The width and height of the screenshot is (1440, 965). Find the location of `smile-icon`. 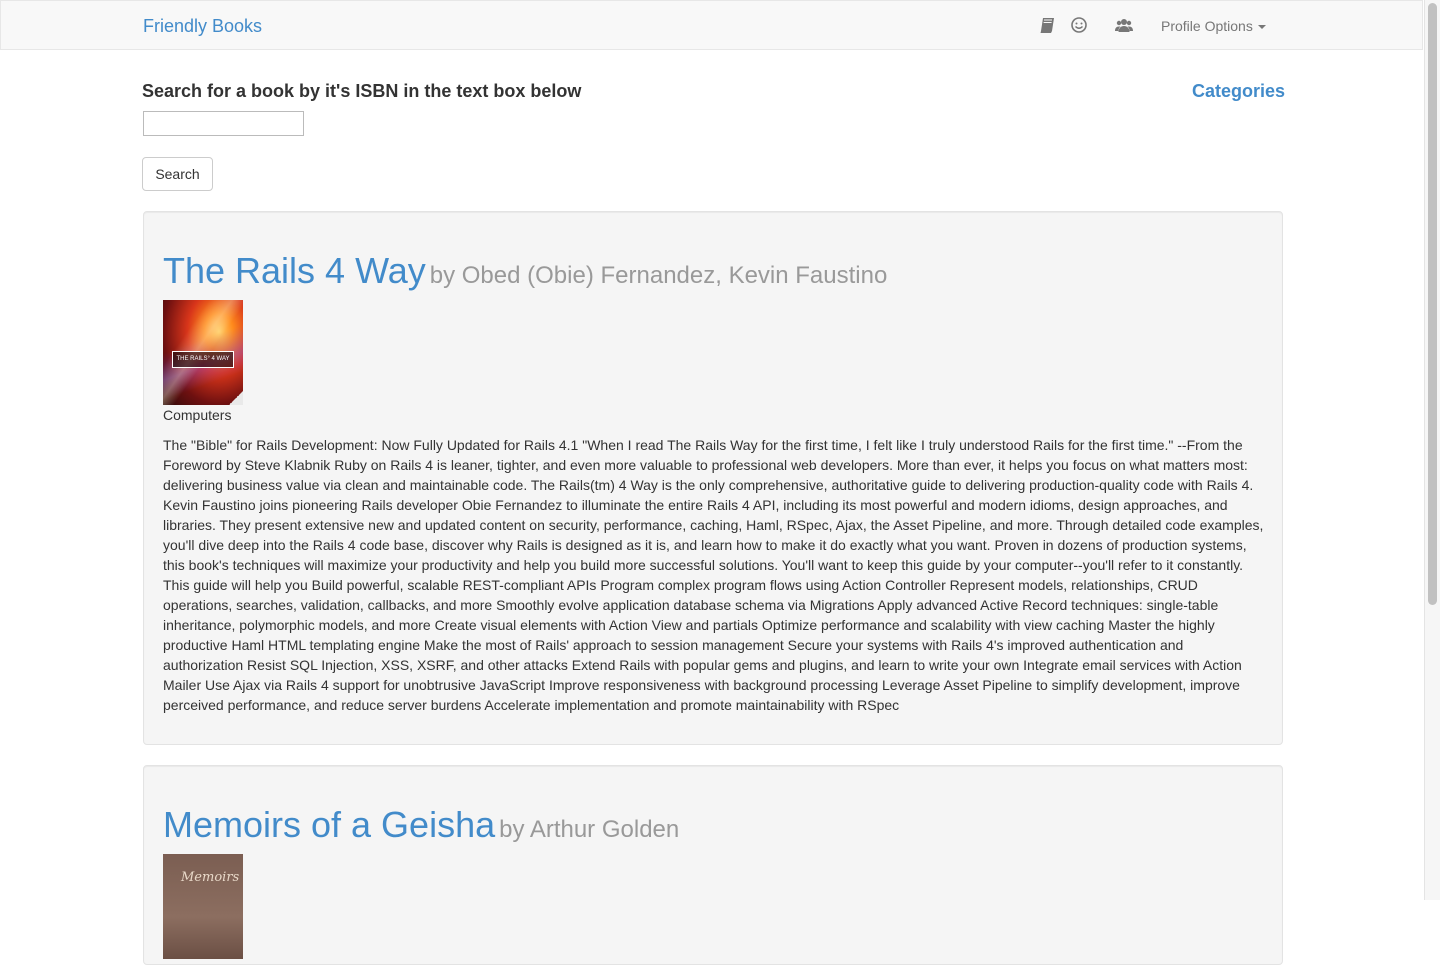

smile-icon is located at coordinates (1079, 25).